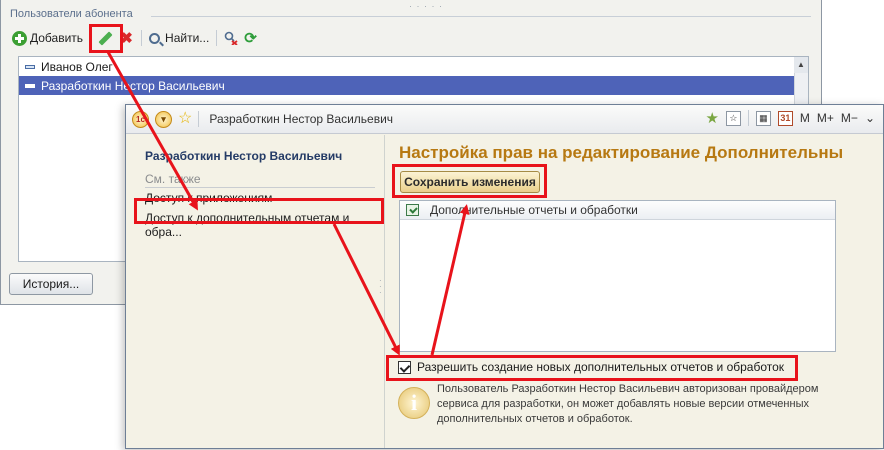 The width and height of the screenshot is (884, 450). Describe the element at coordinates (57, 38) in the screenshot. I see `add-button-label: Добавить` at that location.